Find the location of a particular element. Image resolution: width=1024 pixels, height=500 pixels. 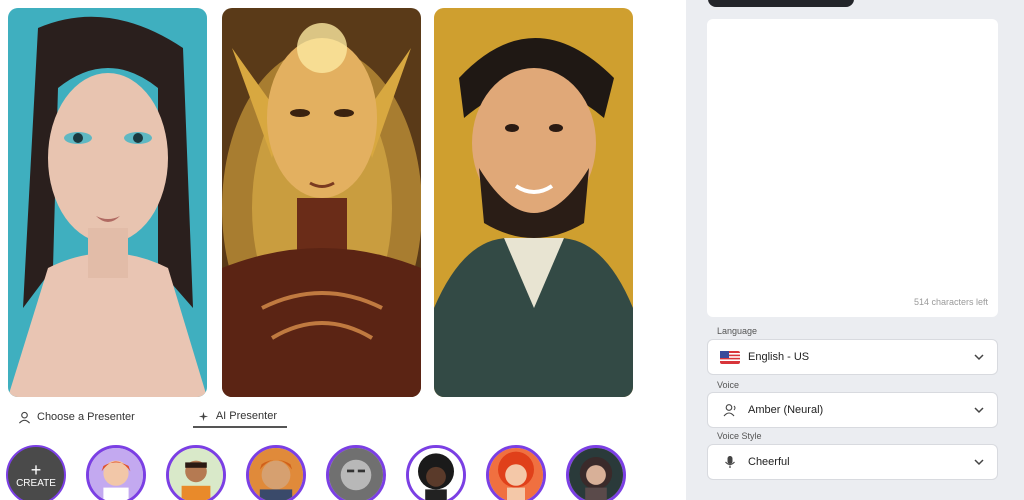

create-label: CREATE is located at coordinates (36, 483).